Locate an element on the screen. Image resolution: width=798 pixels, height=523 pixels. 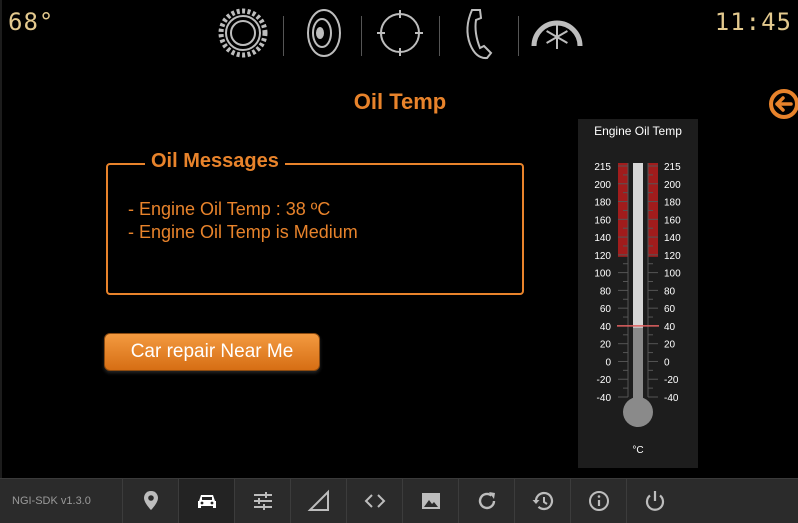
info-icon is located at coordinates (598, 501).